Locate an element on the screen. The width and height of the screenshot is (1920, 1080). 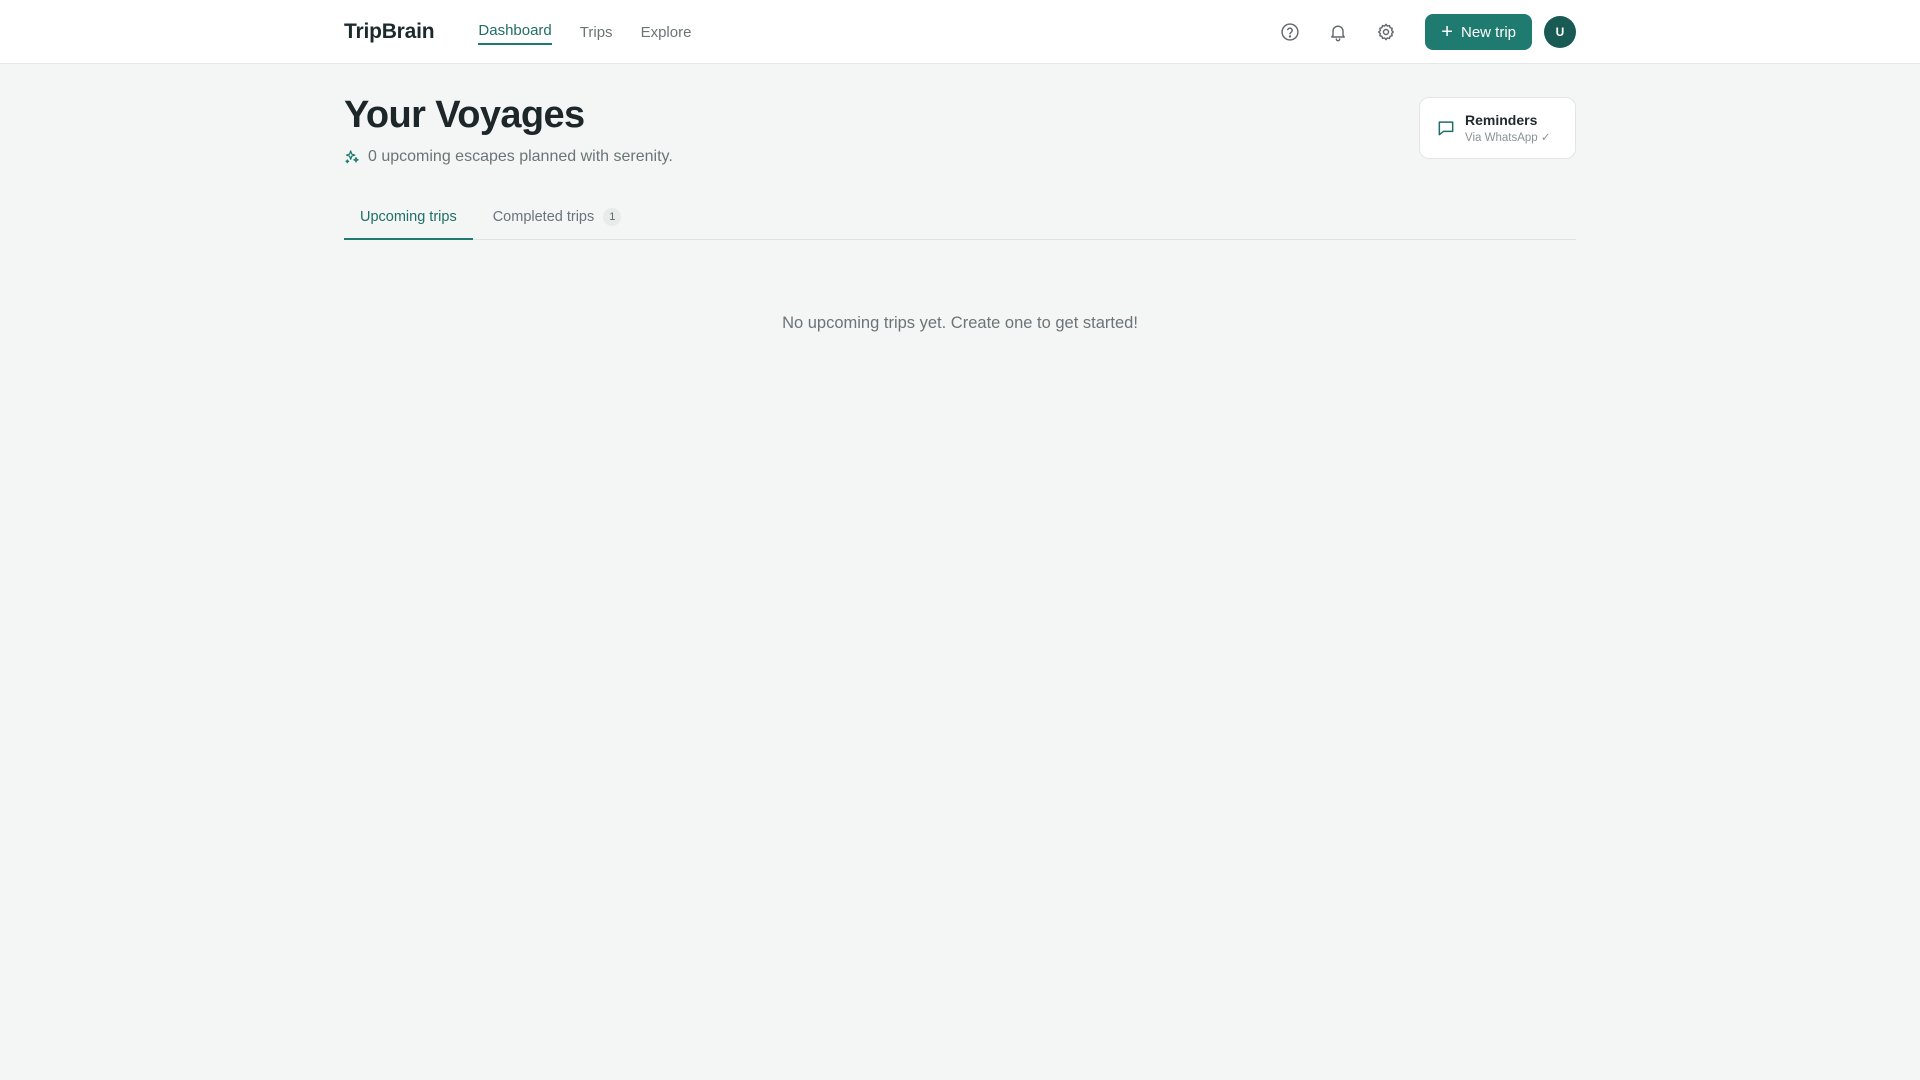
help-circle-icon is located at coordinates (1290, 32).